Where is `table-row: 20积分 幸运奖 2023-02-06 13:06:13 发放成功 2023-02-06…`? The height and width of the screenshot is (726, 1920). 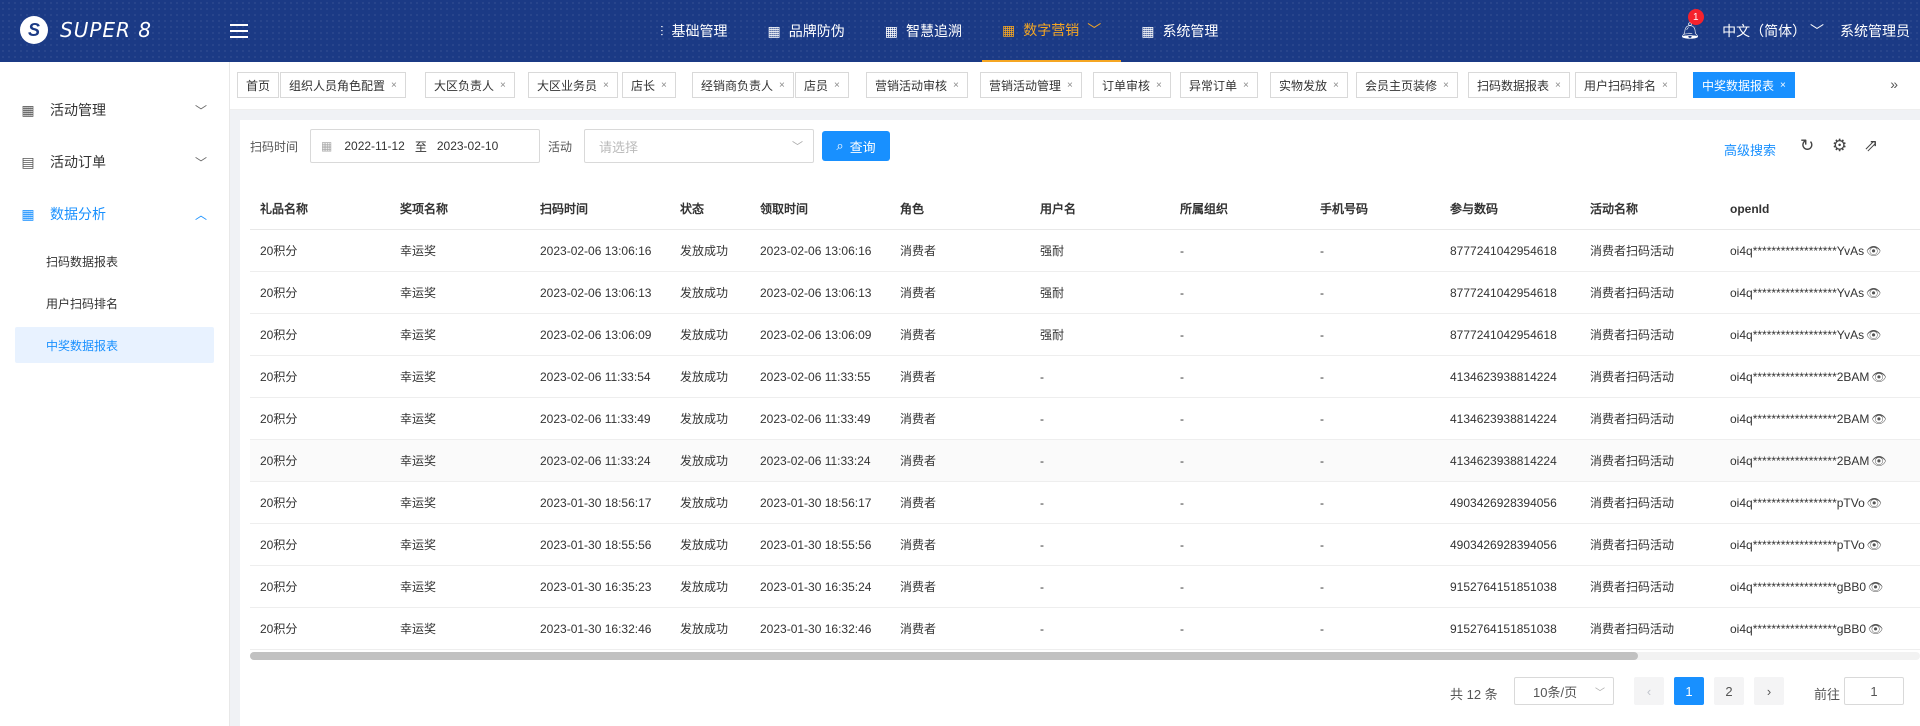
table-row: 20积分 幸运奖 2023-02-06 13:06:13 发放成功 2023-02-06… is located at coordinates (1085, 293).